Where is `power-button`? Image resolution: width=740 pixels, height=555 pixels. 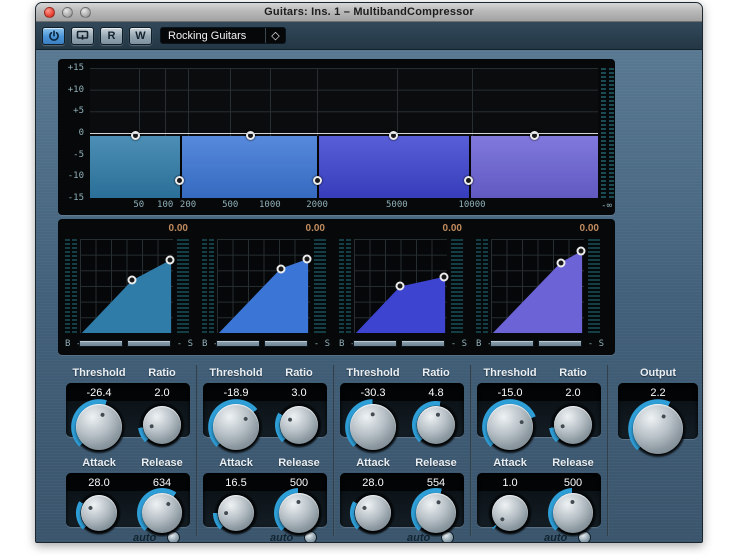 power-button is located at coordinates (53, 35).